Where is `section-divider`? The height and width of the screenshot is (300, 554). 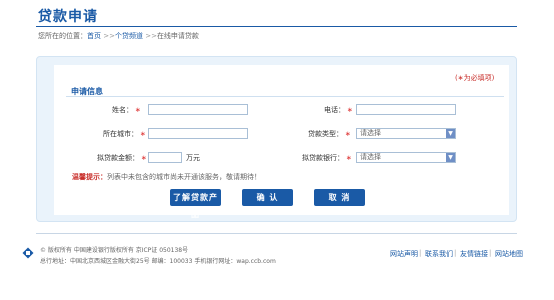 section-divider is located at coordinates (285, 96).